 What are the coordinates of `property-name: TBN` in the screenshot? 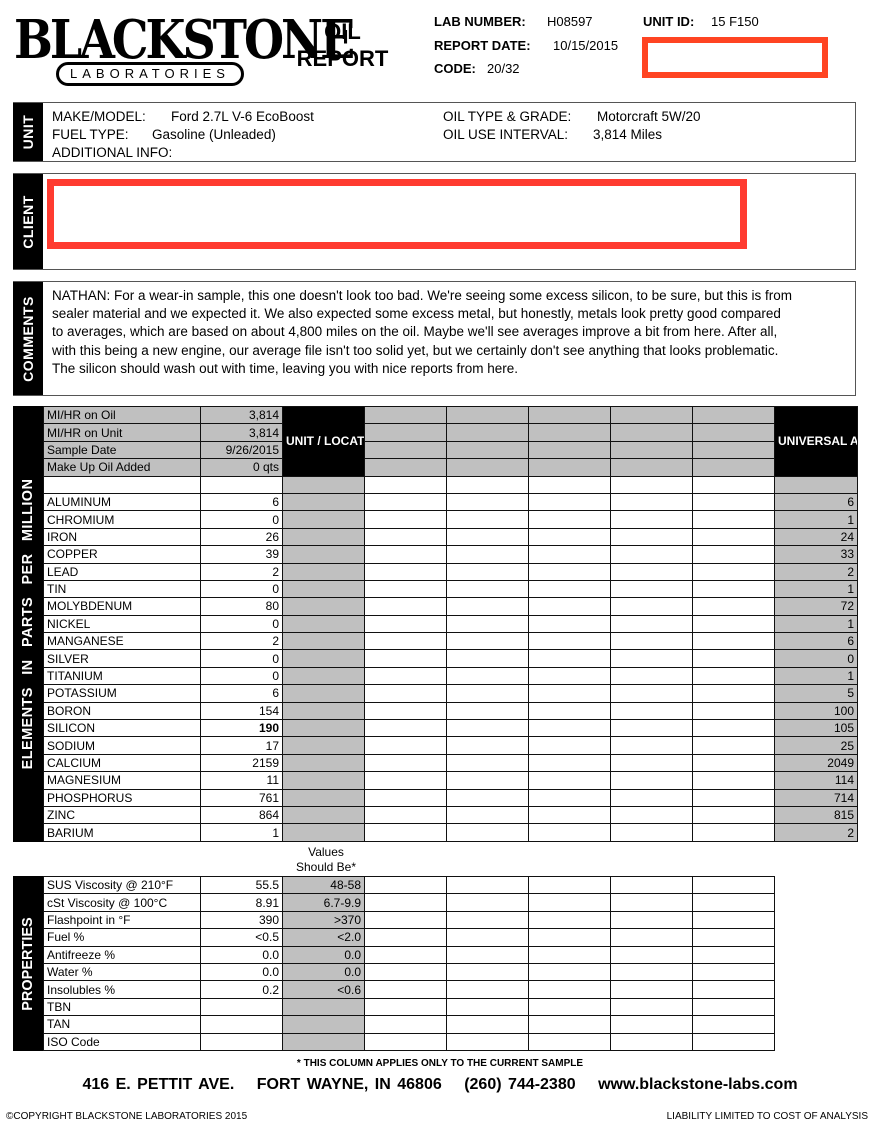 It's located at (122, 1007).